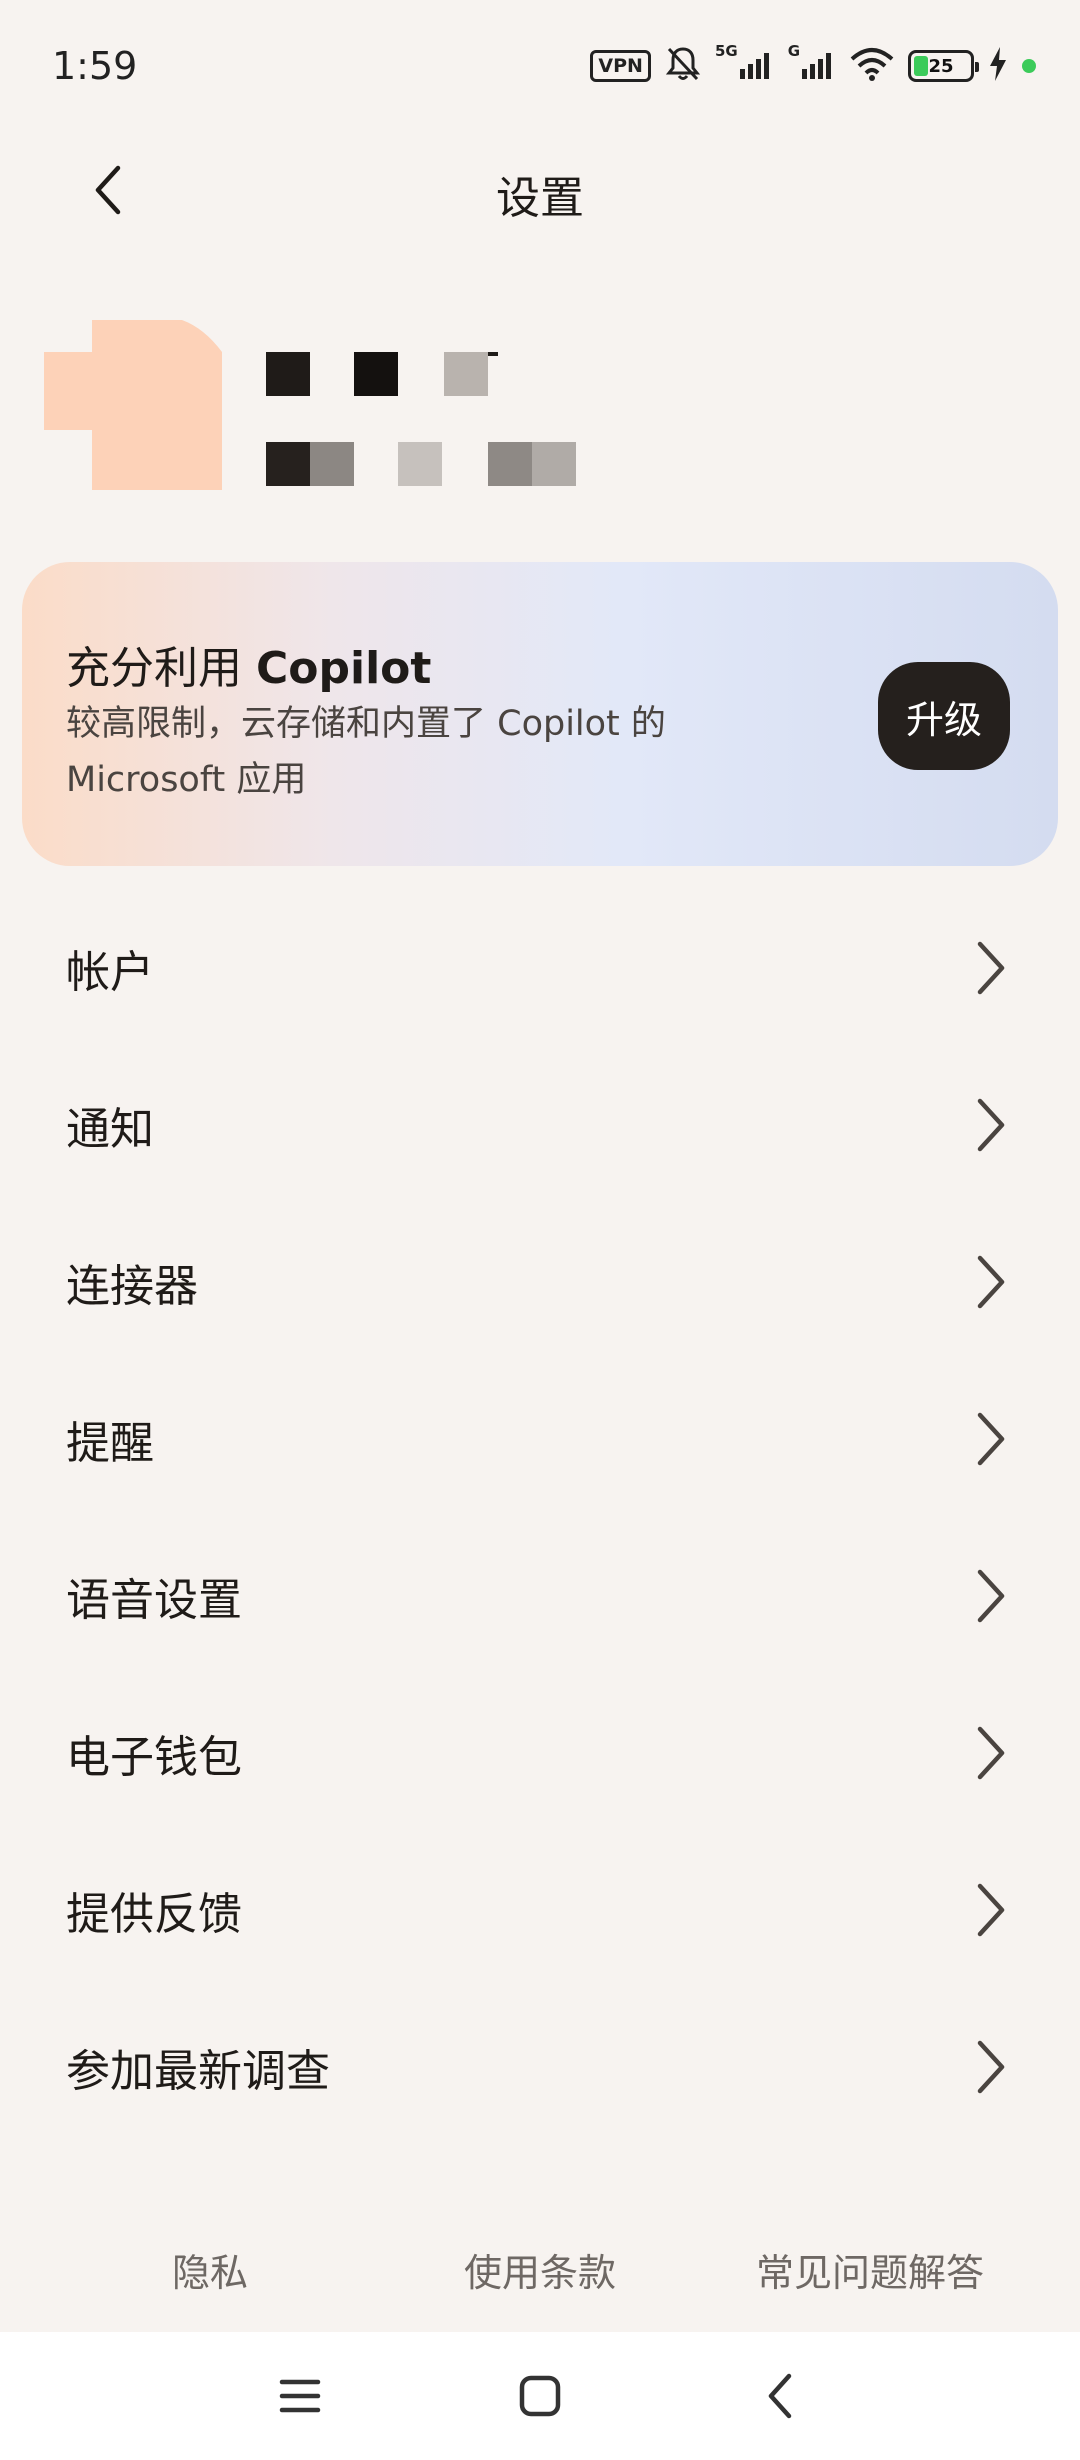 The height and width of the screenshot is (2460, 1080). What do you see at coordinates (132, 1286) in the screenshot?
I see `settings-item-label: 连接器` at bounding box center [132, 1286].